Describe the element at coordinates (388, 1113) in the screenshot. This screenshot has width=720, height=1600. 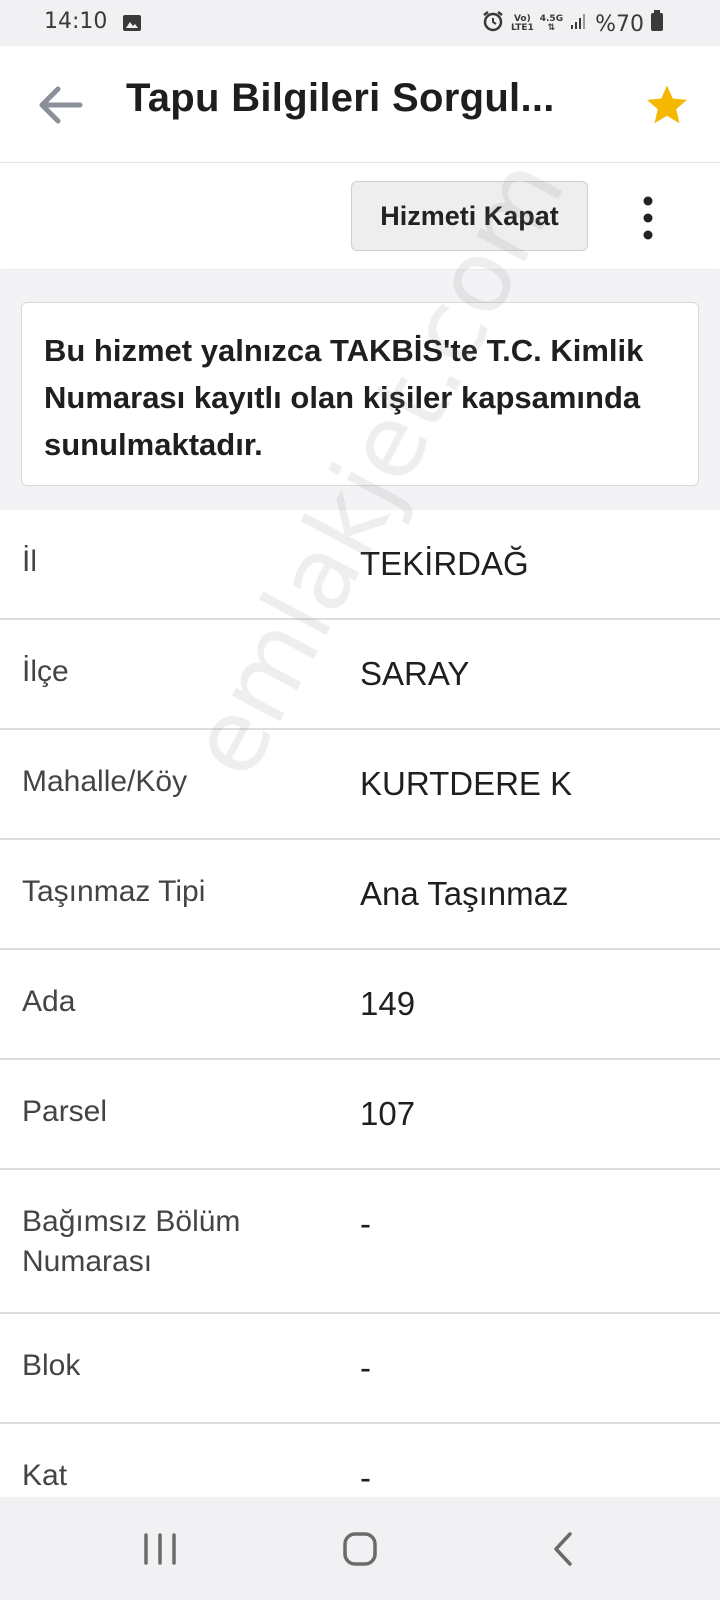
I see `row-value: 107` at that location.